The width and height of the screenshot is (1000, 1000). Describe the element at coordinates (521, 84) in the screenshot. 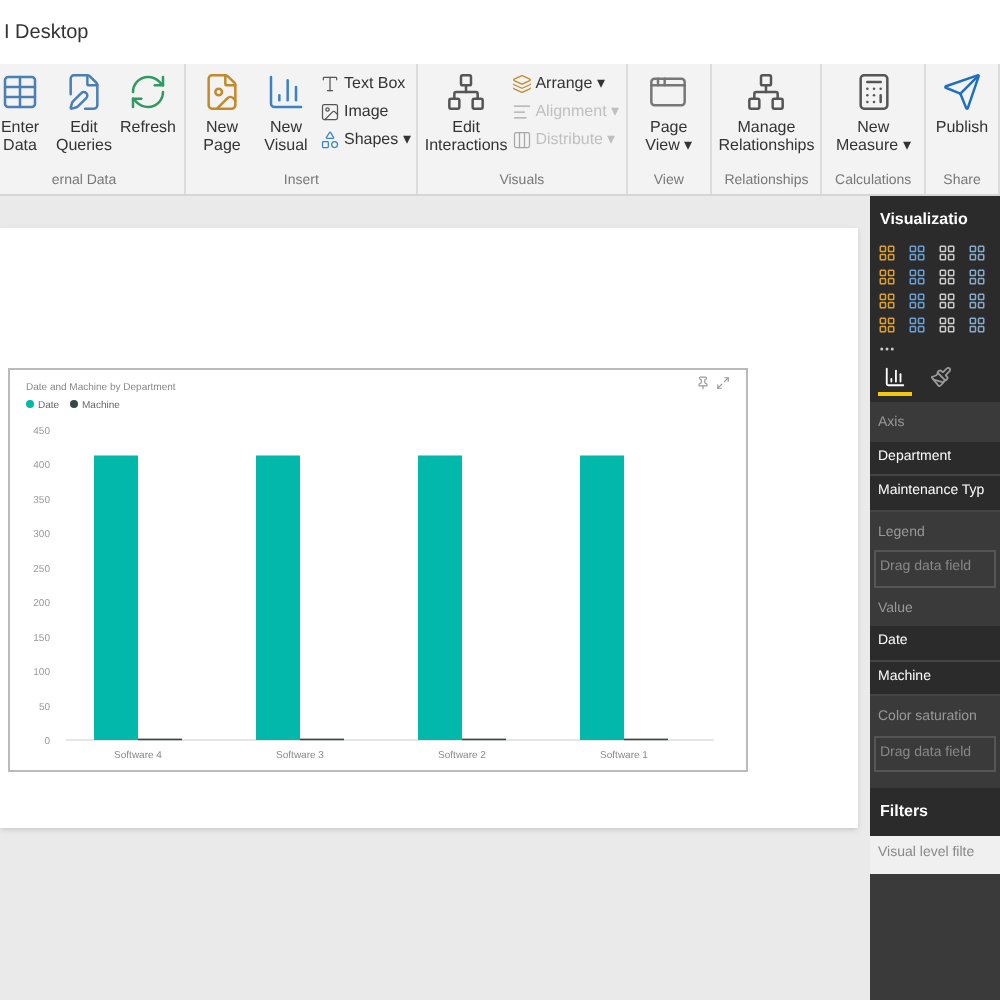

I see `layers-icon` at that location.